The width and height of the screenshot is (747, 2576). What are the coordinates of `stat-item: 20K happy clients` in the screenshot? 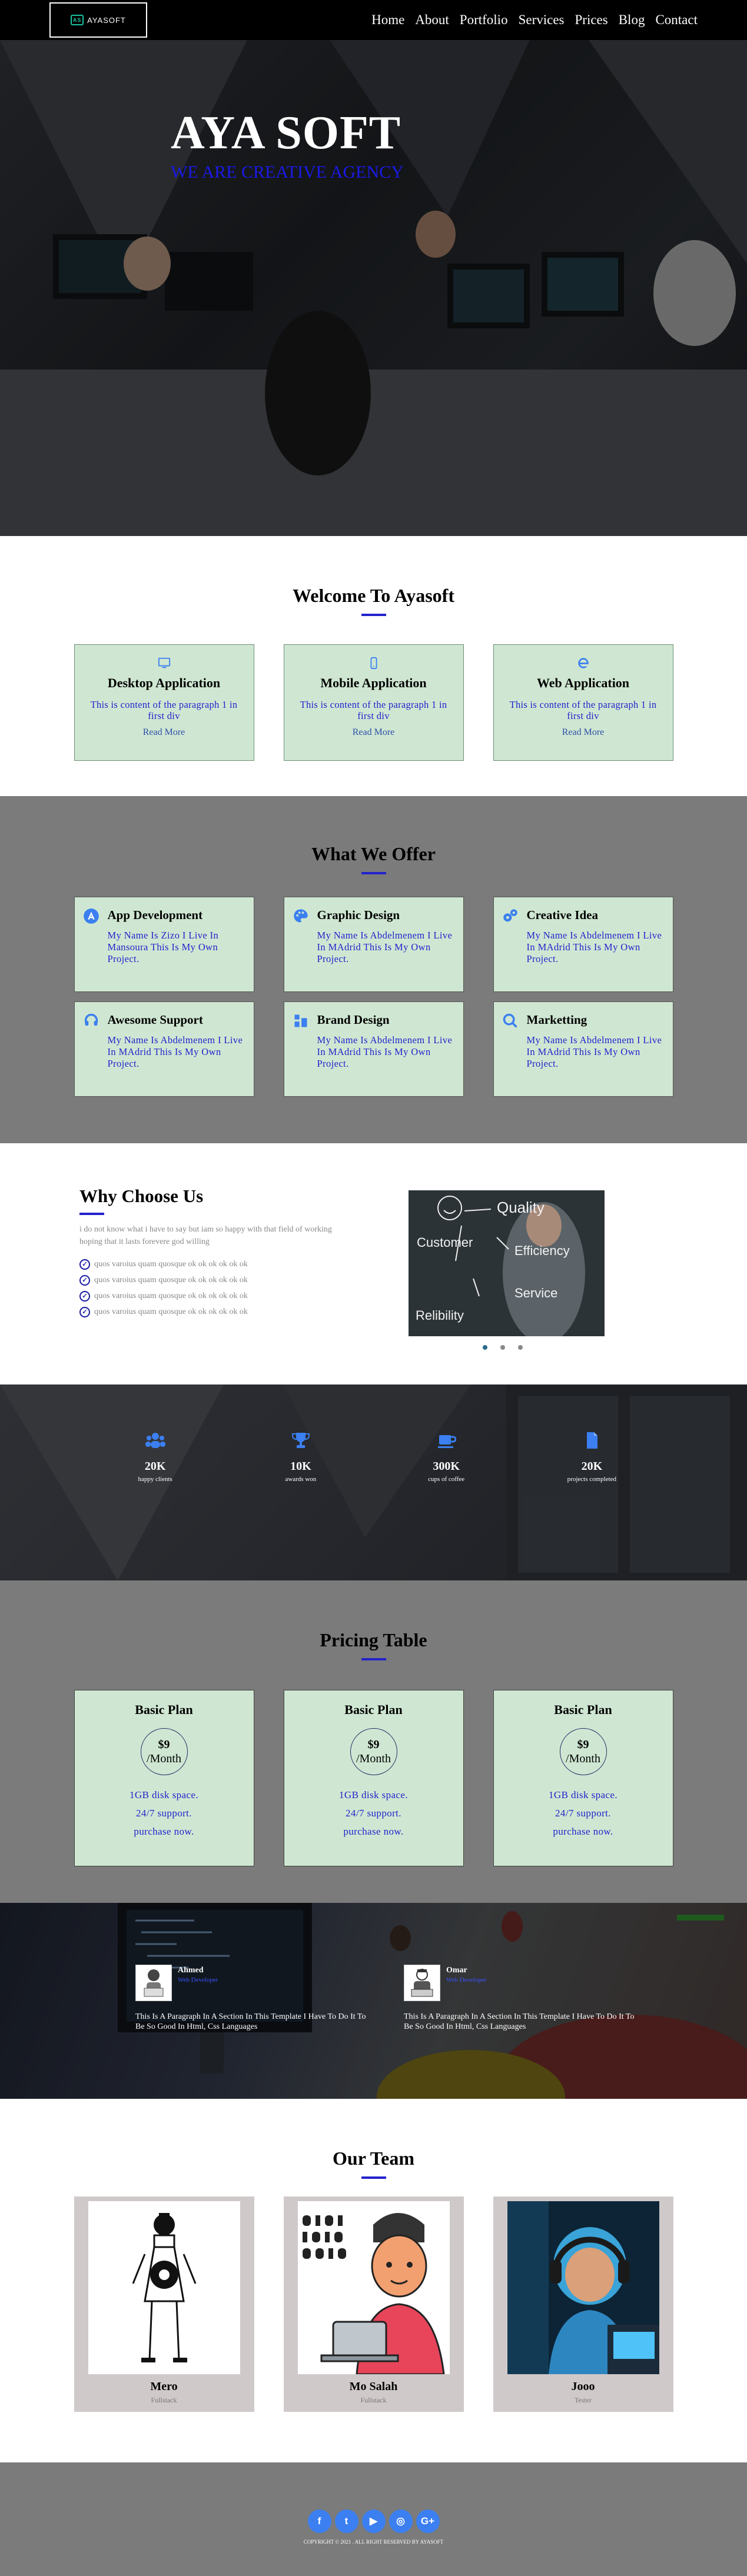 It's located at (155, 1457).